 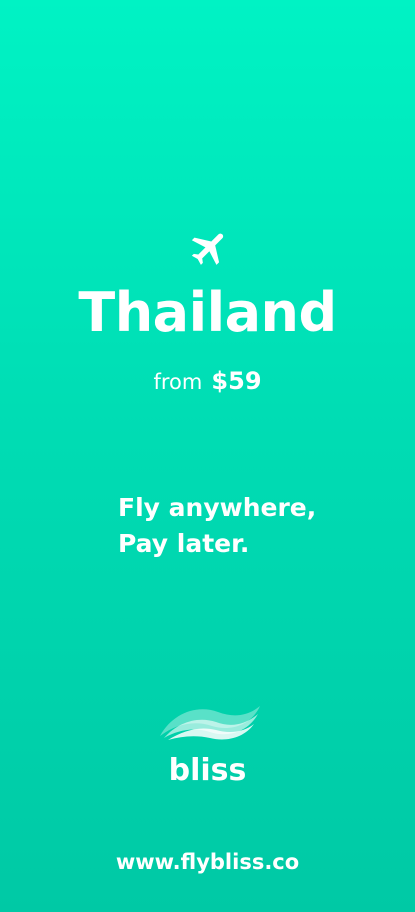 I want to click on price-prefix: from, so click(x=178, y=382).